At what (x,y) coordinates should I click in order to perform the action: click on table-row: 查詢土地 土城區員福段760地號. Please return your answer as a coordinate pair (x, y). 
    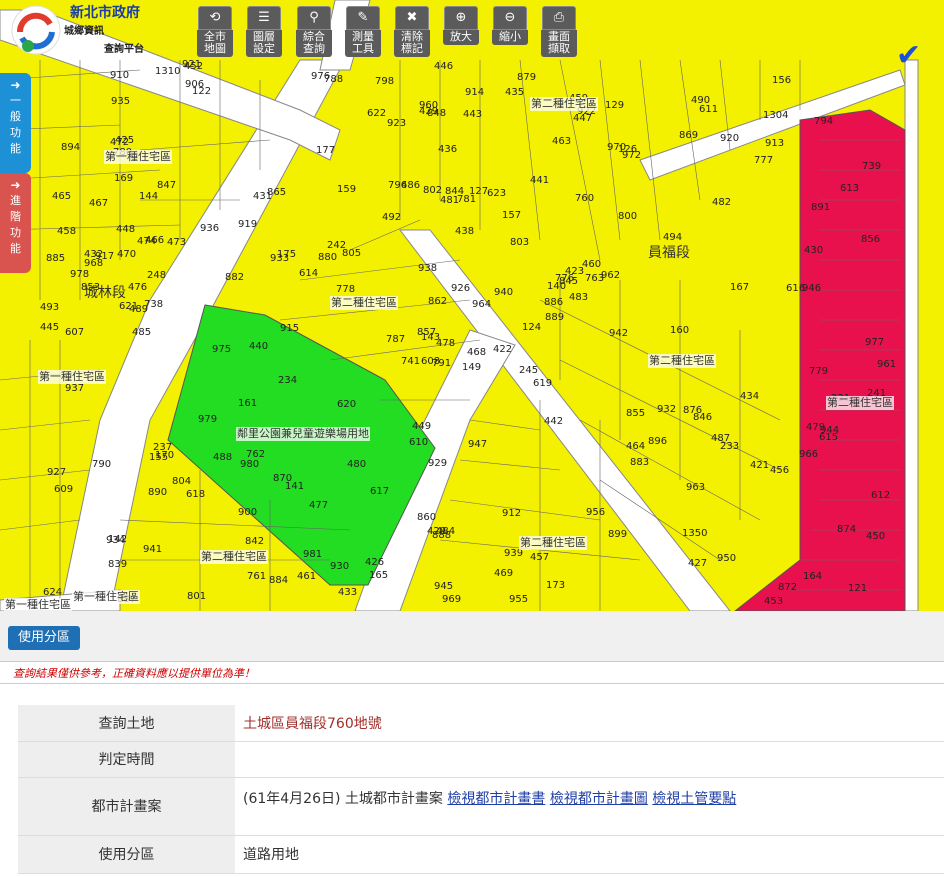
    Looking at the image, I should click on (481, 723).